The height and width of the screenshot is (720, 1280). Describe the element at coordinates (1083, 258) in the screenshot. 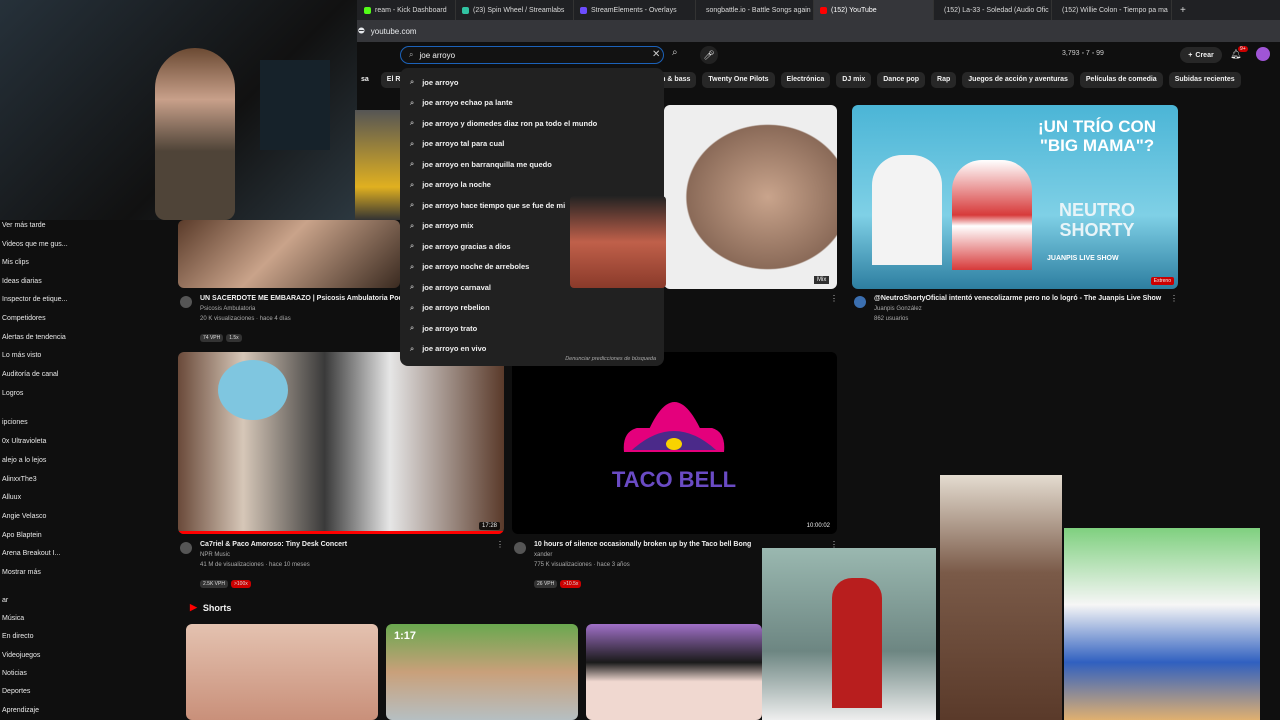

I see `thumbnail-overlay-text-3: JUANPIS LIVE SHOW` at that location.